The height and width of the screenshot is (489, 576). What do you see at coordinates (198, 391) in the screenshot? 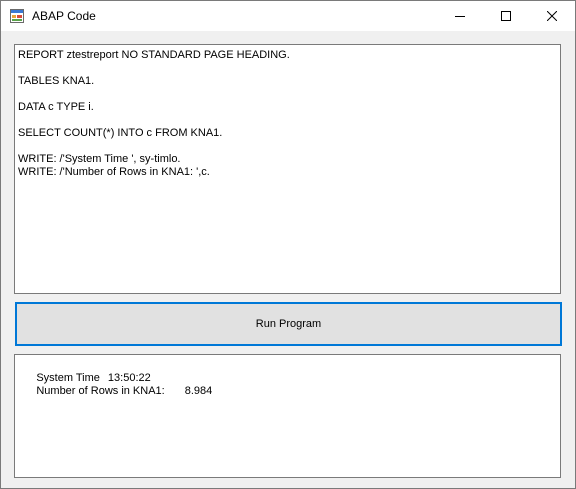
I see `row-count-value: 8.984` at bounding box center [198, 391].